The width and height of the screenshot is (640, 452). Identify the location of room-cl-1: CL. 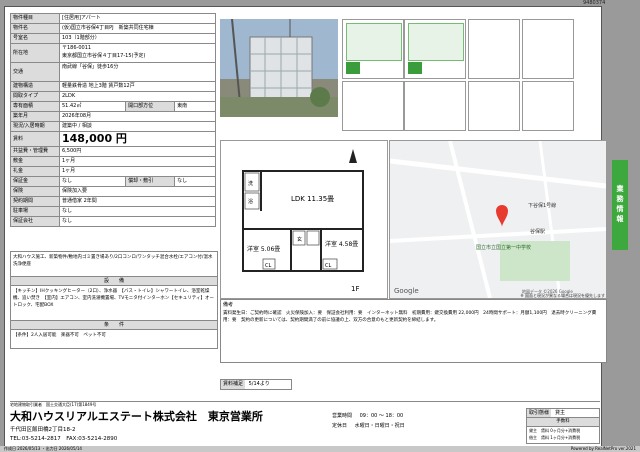
(268, 266).